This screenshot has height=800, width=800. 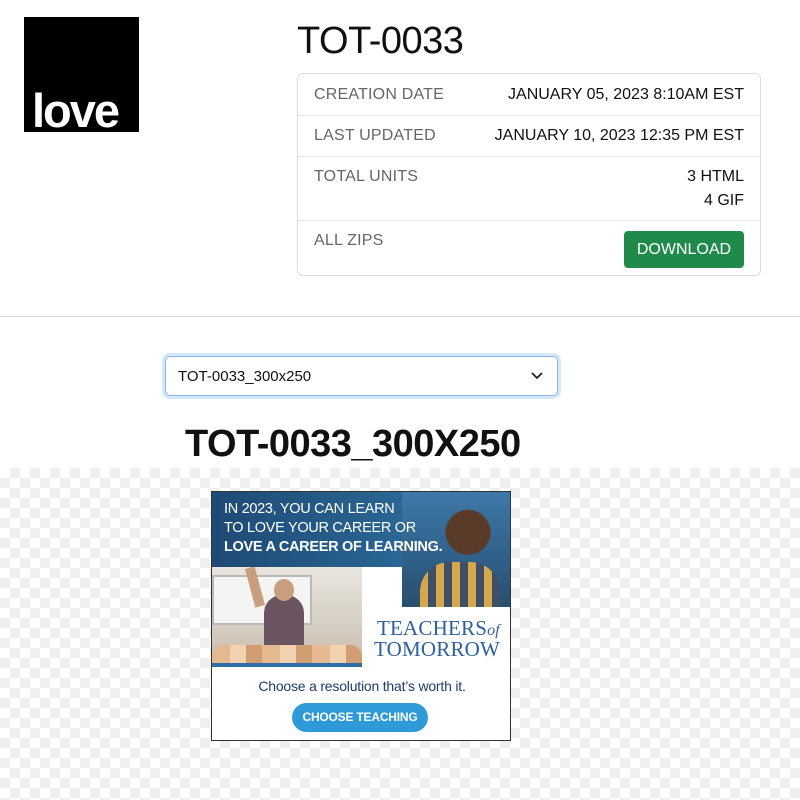 What do you see at coordinates (245, 376) in the screenshot?
I see `unit-select-value: TOT-0033_300x250` at bounding box center [245, 376].